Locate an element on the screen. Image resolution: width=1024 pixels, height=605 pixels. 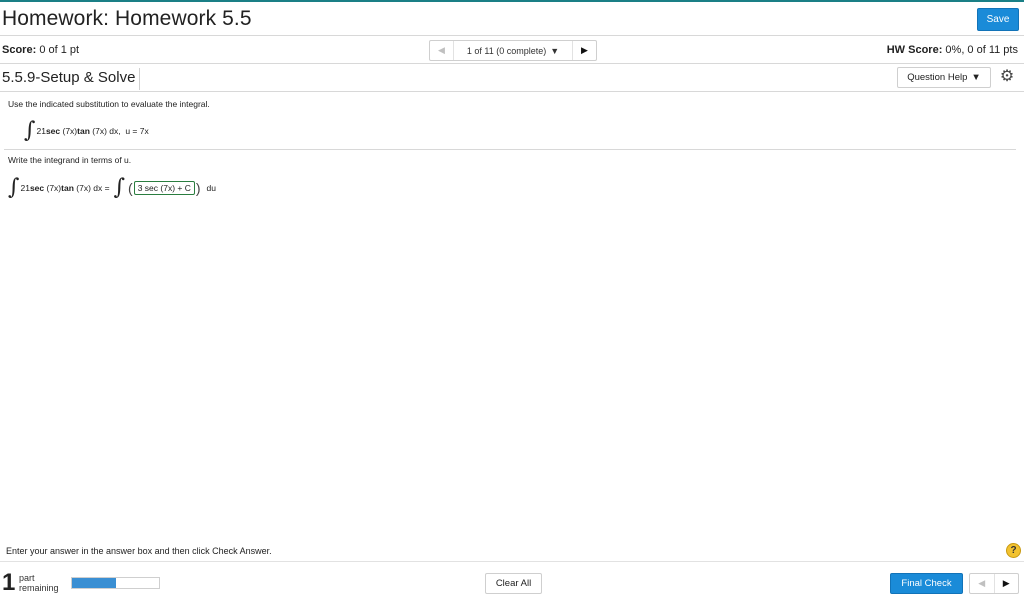
homework-title: Homework: Homework 5.5 is located at coordinates (127, 18).